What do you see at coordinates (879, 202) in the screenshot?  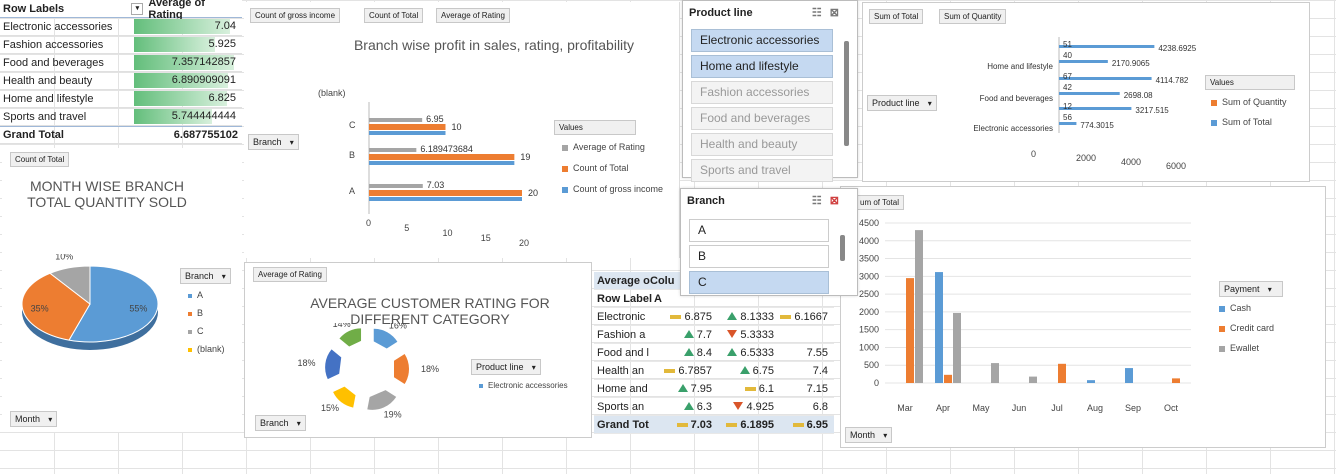 I see `sum-total-button: um of Total` at bounding box center [879, 202].